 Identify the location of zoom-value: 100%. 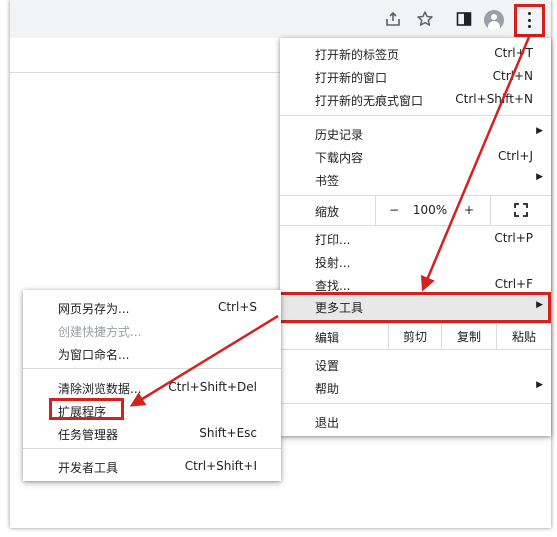
(430, 210).